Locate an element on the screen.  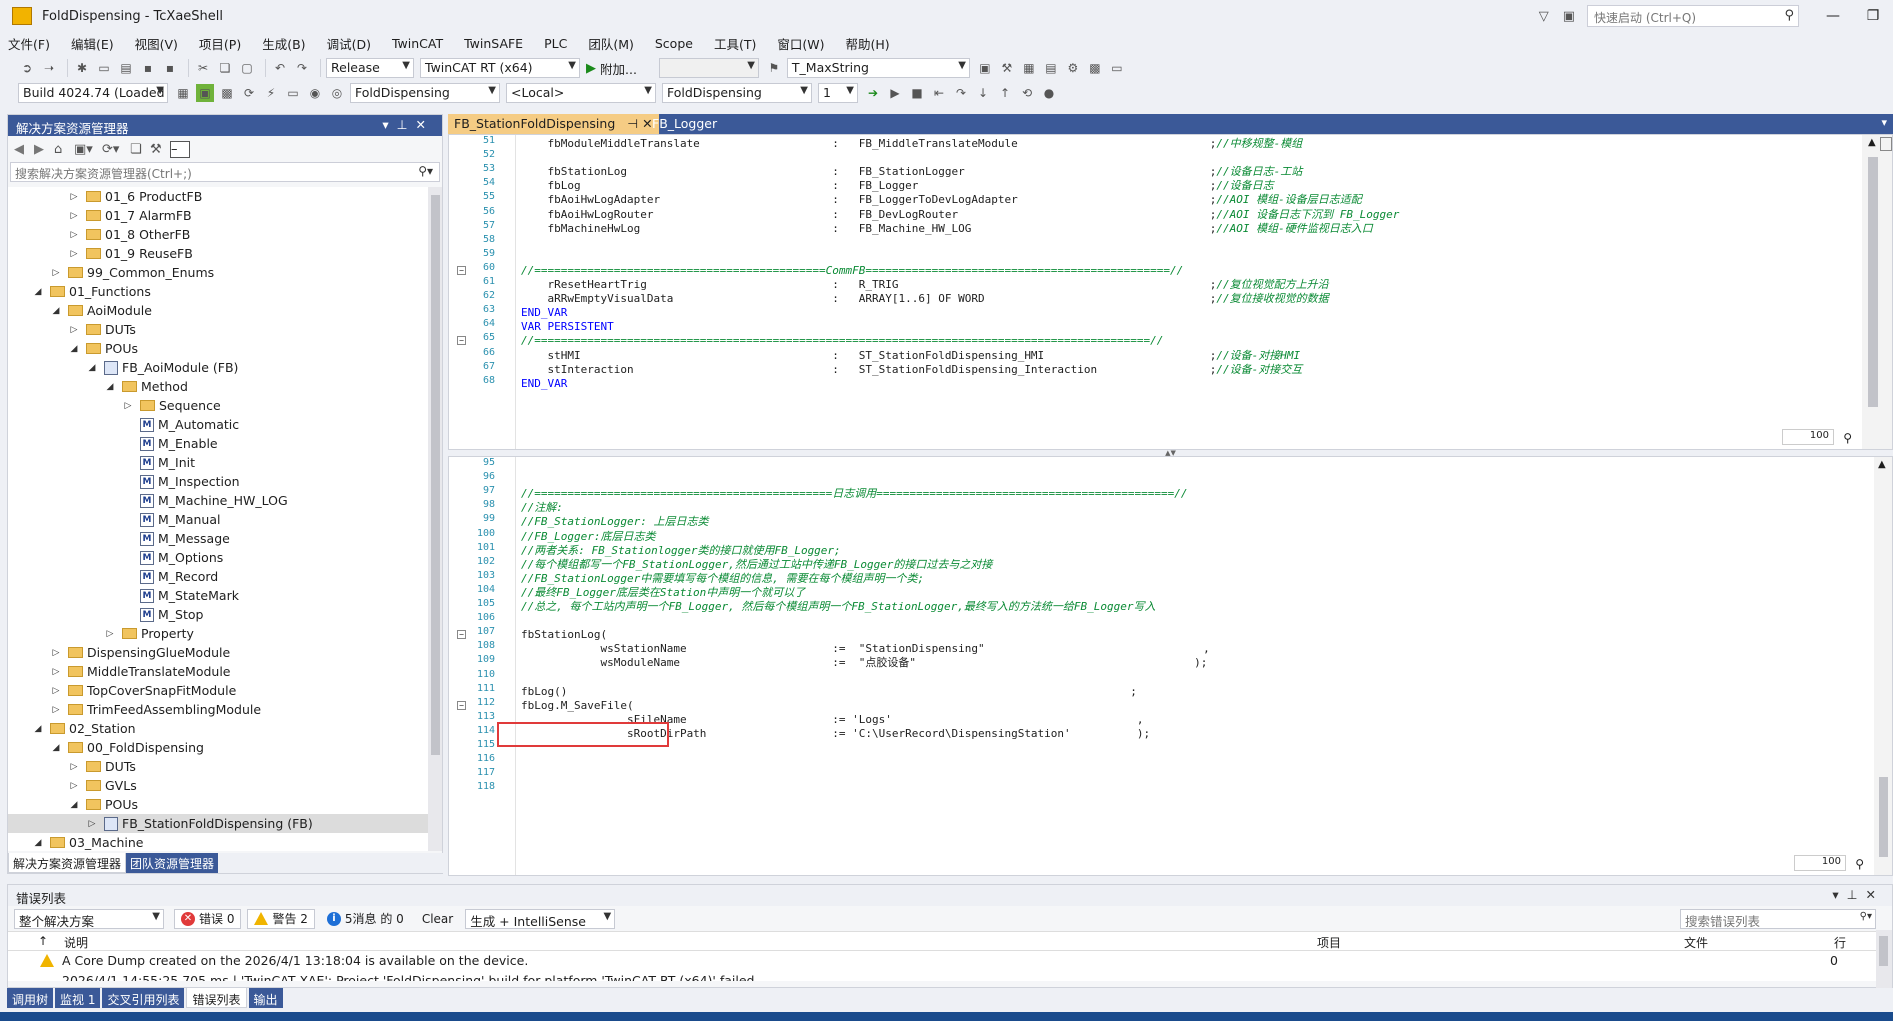
tree-node: ◢ 01_Functions is located at coordinates (218, 291).